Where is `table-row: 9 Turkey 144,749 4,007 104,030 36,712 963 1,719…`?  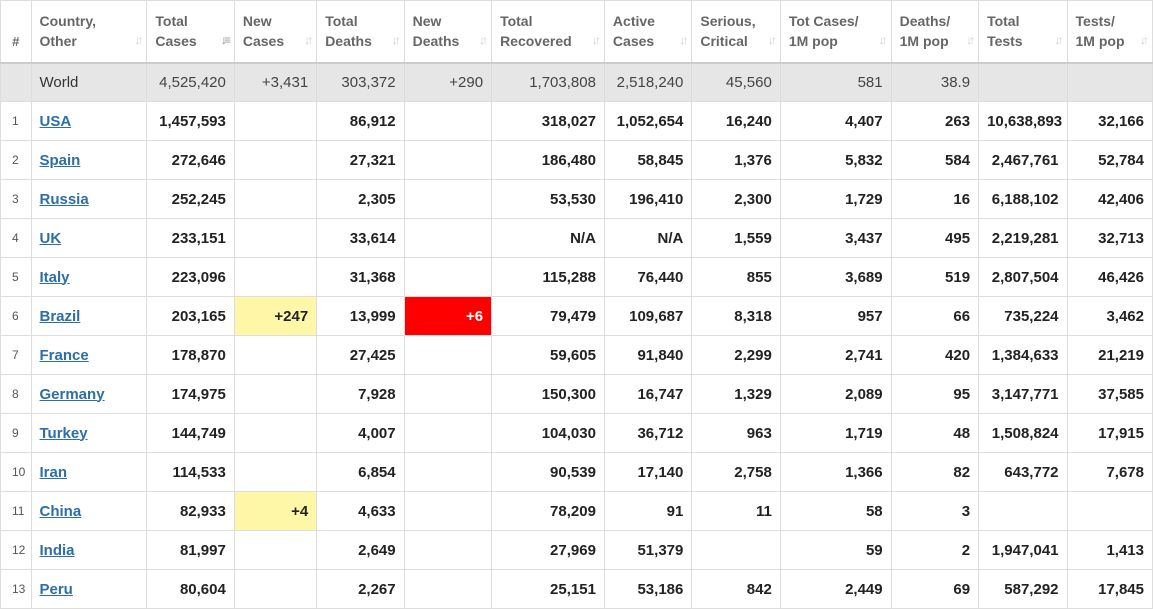 table-row: 9 Turkey 144,749 4,007 104,030 36,712 963 1,719… is located at coordinates (576, 433).